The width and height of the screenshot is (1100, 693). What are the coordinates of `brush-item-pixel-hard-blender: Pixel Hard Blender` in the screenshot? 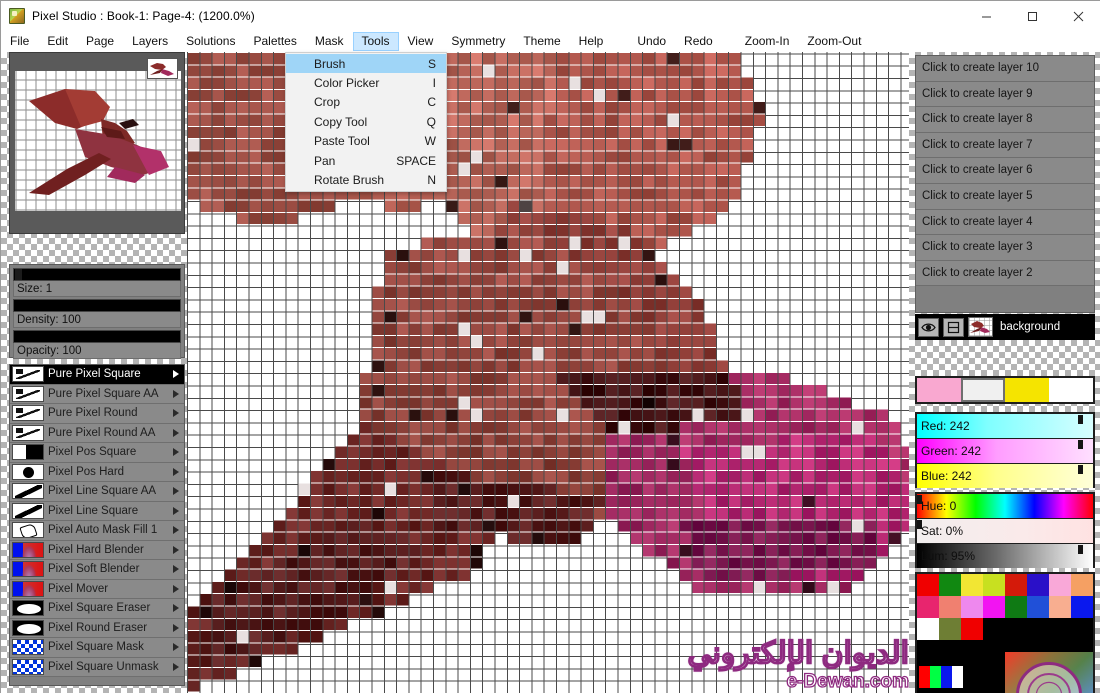 It's located at (97, 550).